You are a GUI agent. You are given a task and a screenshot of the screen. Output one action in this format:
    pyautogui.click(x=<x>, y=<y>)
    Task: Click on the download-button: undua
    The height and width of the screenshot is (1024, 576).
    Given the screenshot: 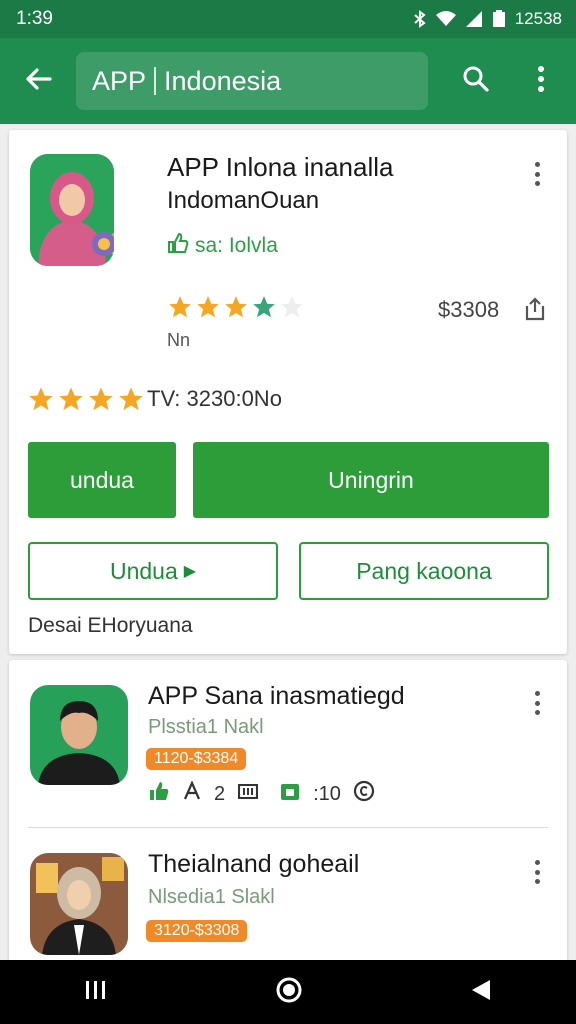 What is the action you would take?
    pyautogui.click(x=102, y=480)
    